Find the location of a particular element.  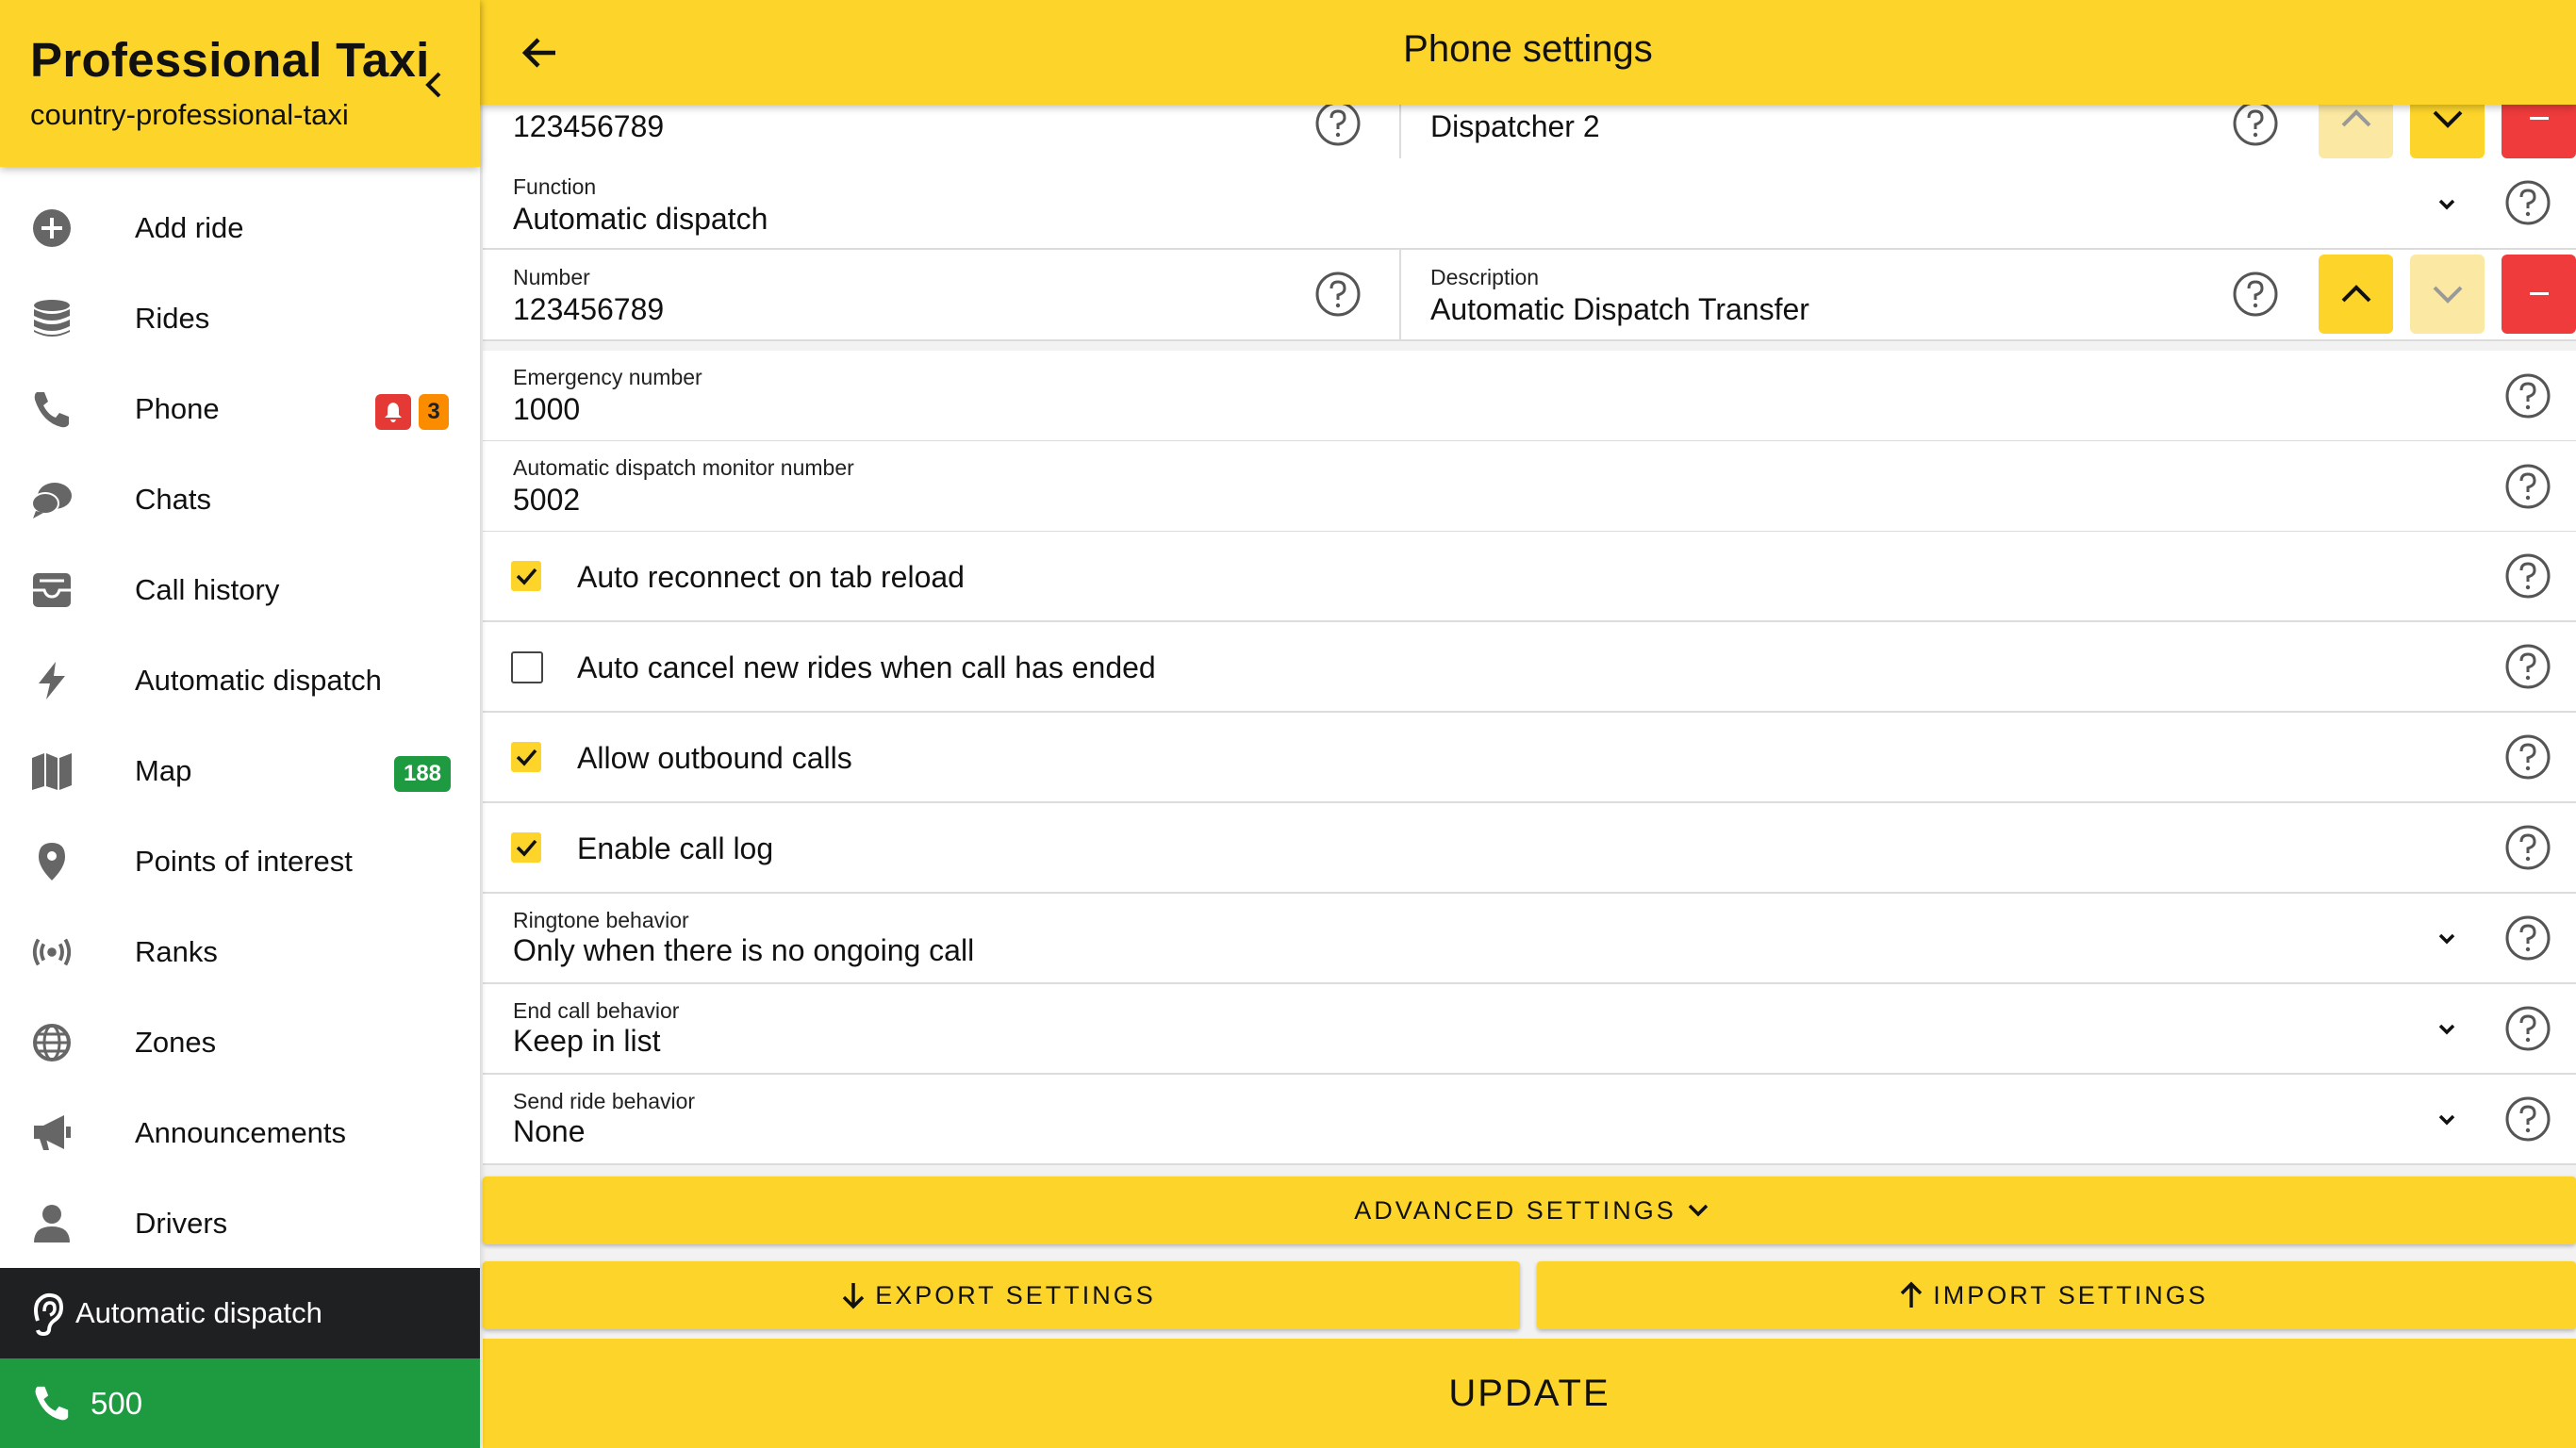

sidebar-item-points-of-interest: Points of interest is located at coordinates (240, 861).